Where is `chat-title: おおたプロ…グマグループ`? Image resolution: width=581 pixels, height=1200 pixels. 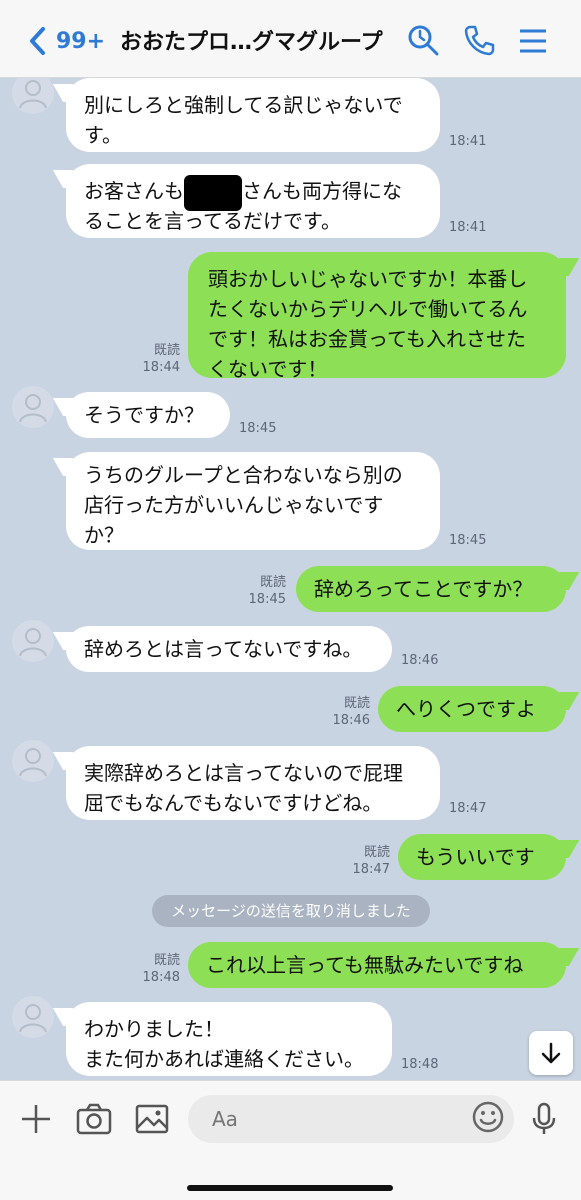
chat-title: おおたプロ…グマグループ is located at coordinates (251, 42).